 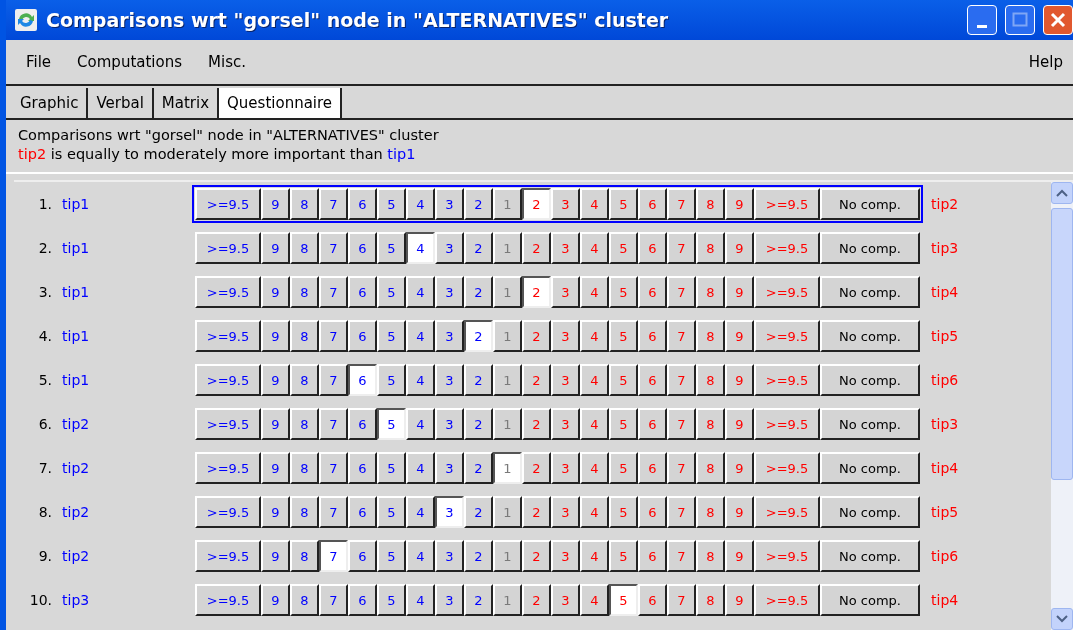 What do you see at coordinates (1045, 62) in the screenshot?
I see `menu-item: Help` at bounding box center [1045, 62].